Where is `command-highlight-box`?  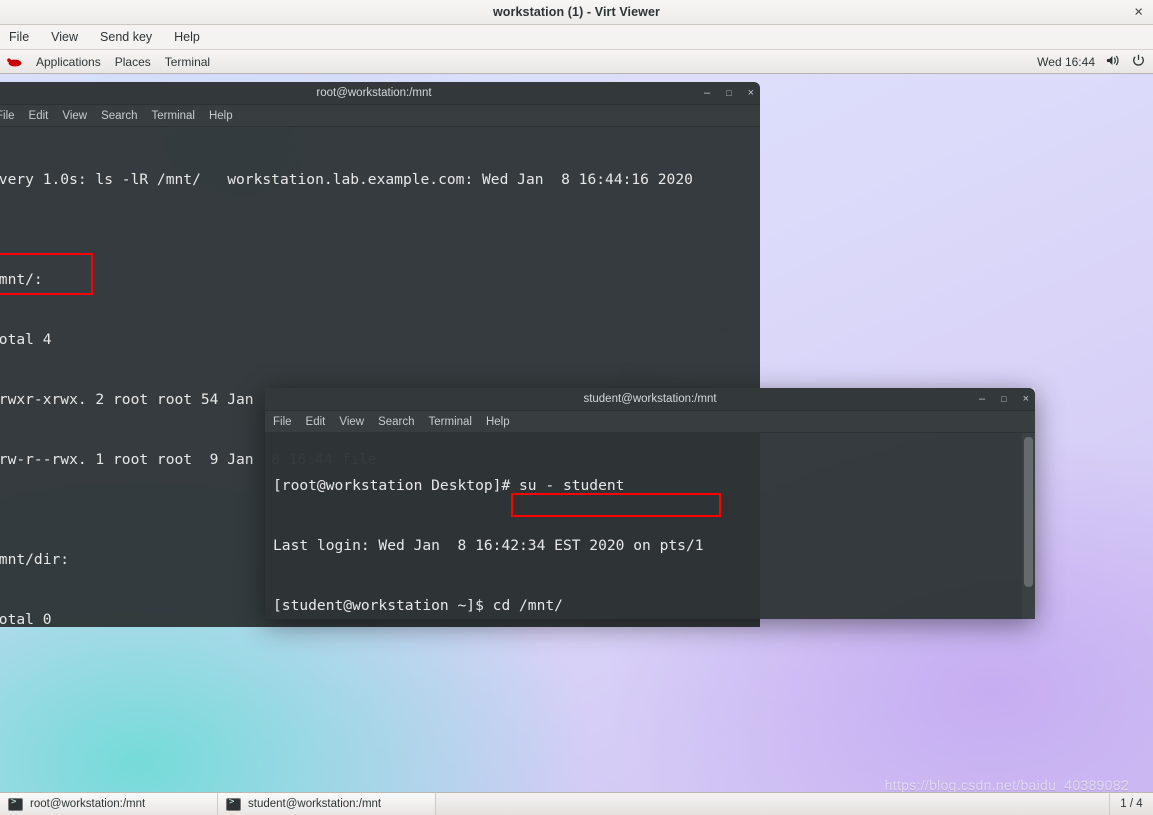 command-highlight-box is located at coordinates (616, 505).